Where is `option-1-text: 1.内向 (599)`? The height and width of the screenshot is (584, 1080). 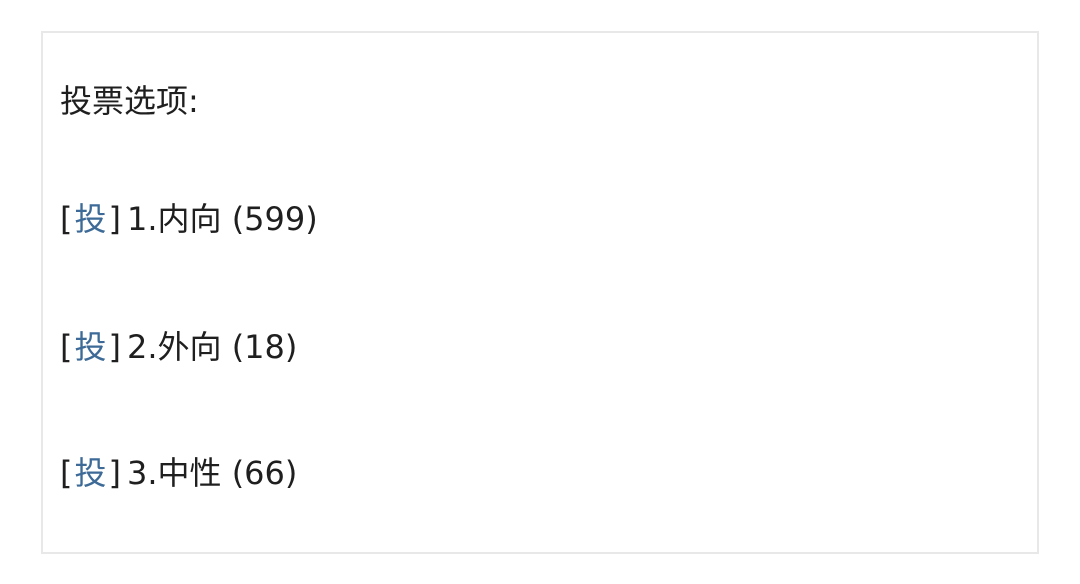 option-1-text: 1.内向 (599) is located at coordinates (222, 219).